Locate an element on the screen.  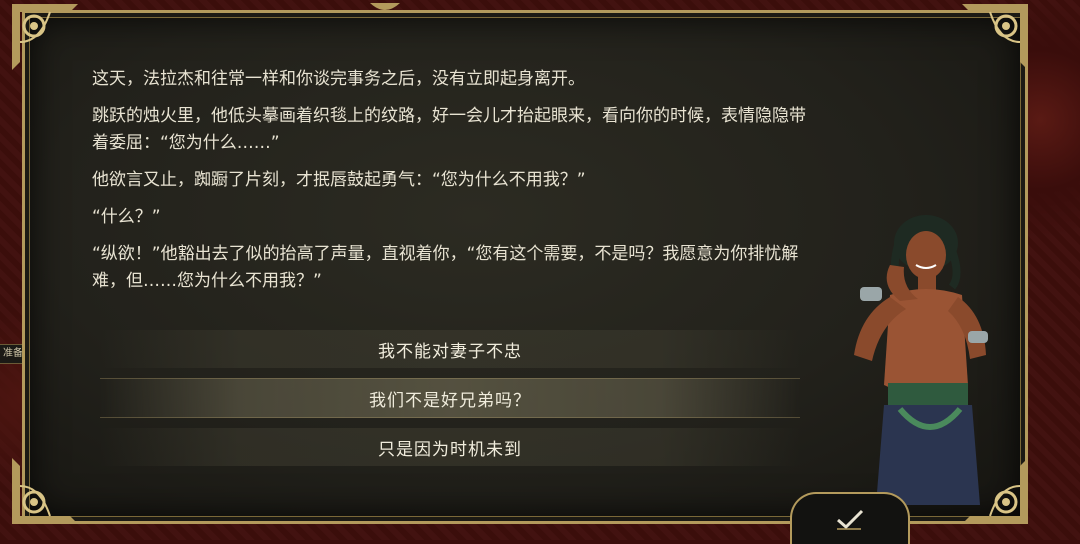
choice-option: 只是因为时机未到 is located at coordinates (450, 447).